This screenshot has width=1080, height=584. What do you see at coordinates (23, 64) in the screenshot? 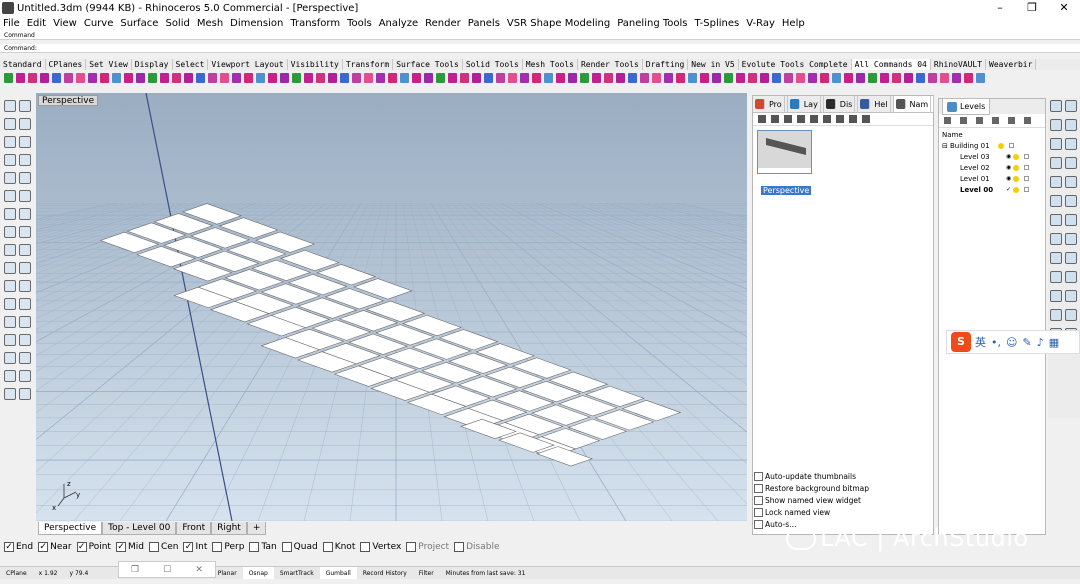
I see `toolbar-tab-standard: Standard` at bounding box center [23, 64].